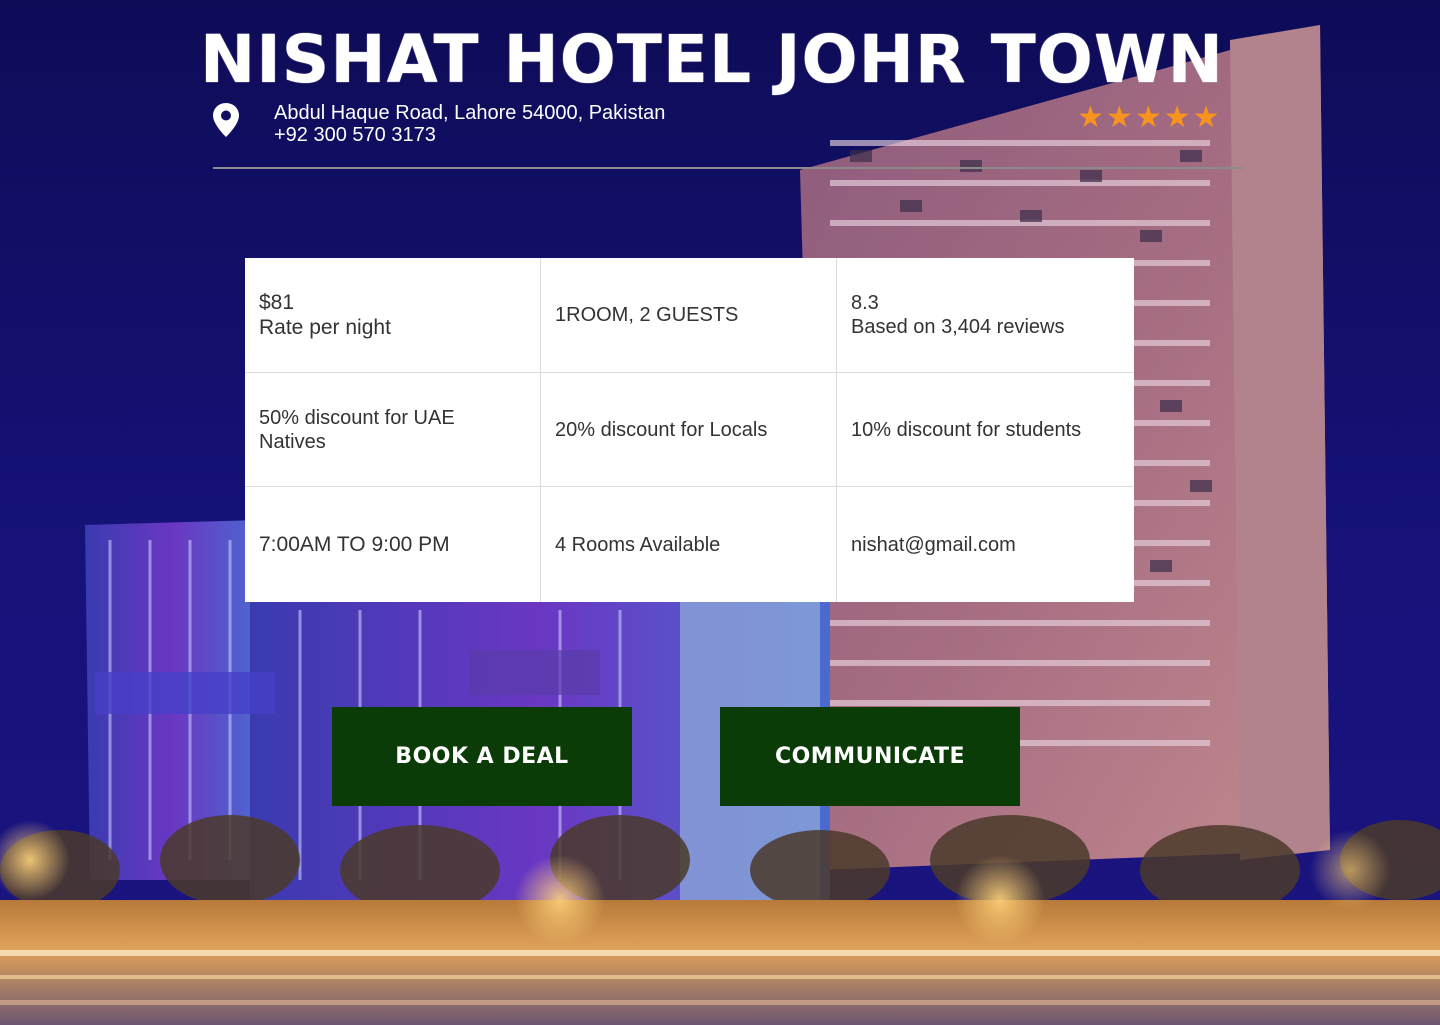 The width and height of the screenshot is (1440, 1025). I want to click on hotel-address: Abdul Haque Road, Lahore 54000, Pakistan, so click(470, 113).